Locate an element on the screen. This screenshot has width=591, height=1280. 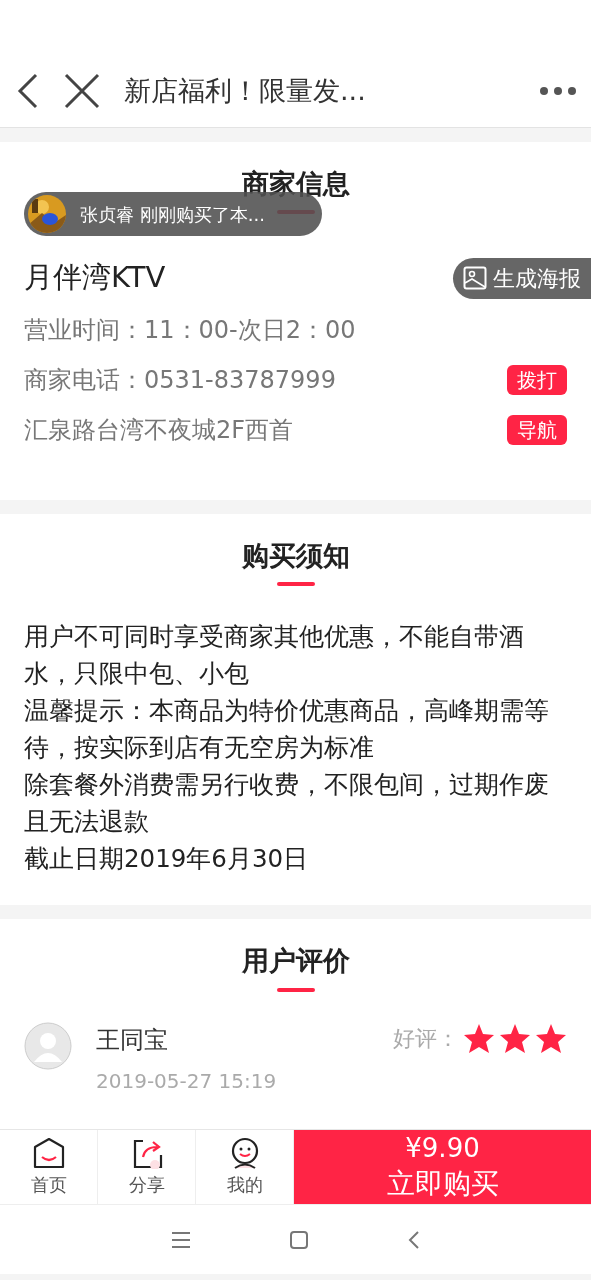
action-button: 拨打 is located at coordinates (537, 379).